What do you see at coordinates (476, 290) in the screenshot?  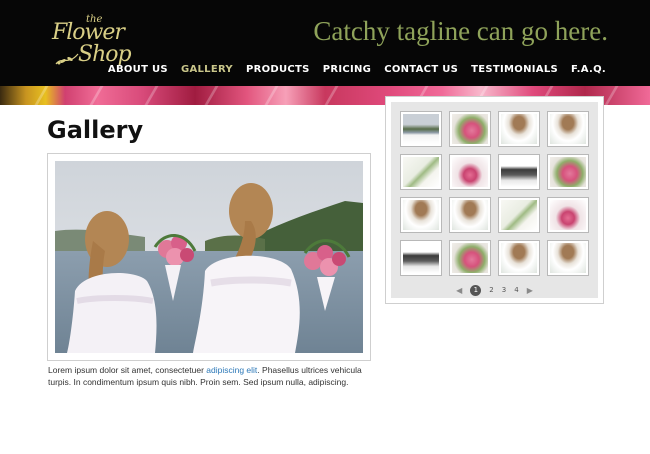 I see `page-1-button: 1` at bounding box center [476, 290].